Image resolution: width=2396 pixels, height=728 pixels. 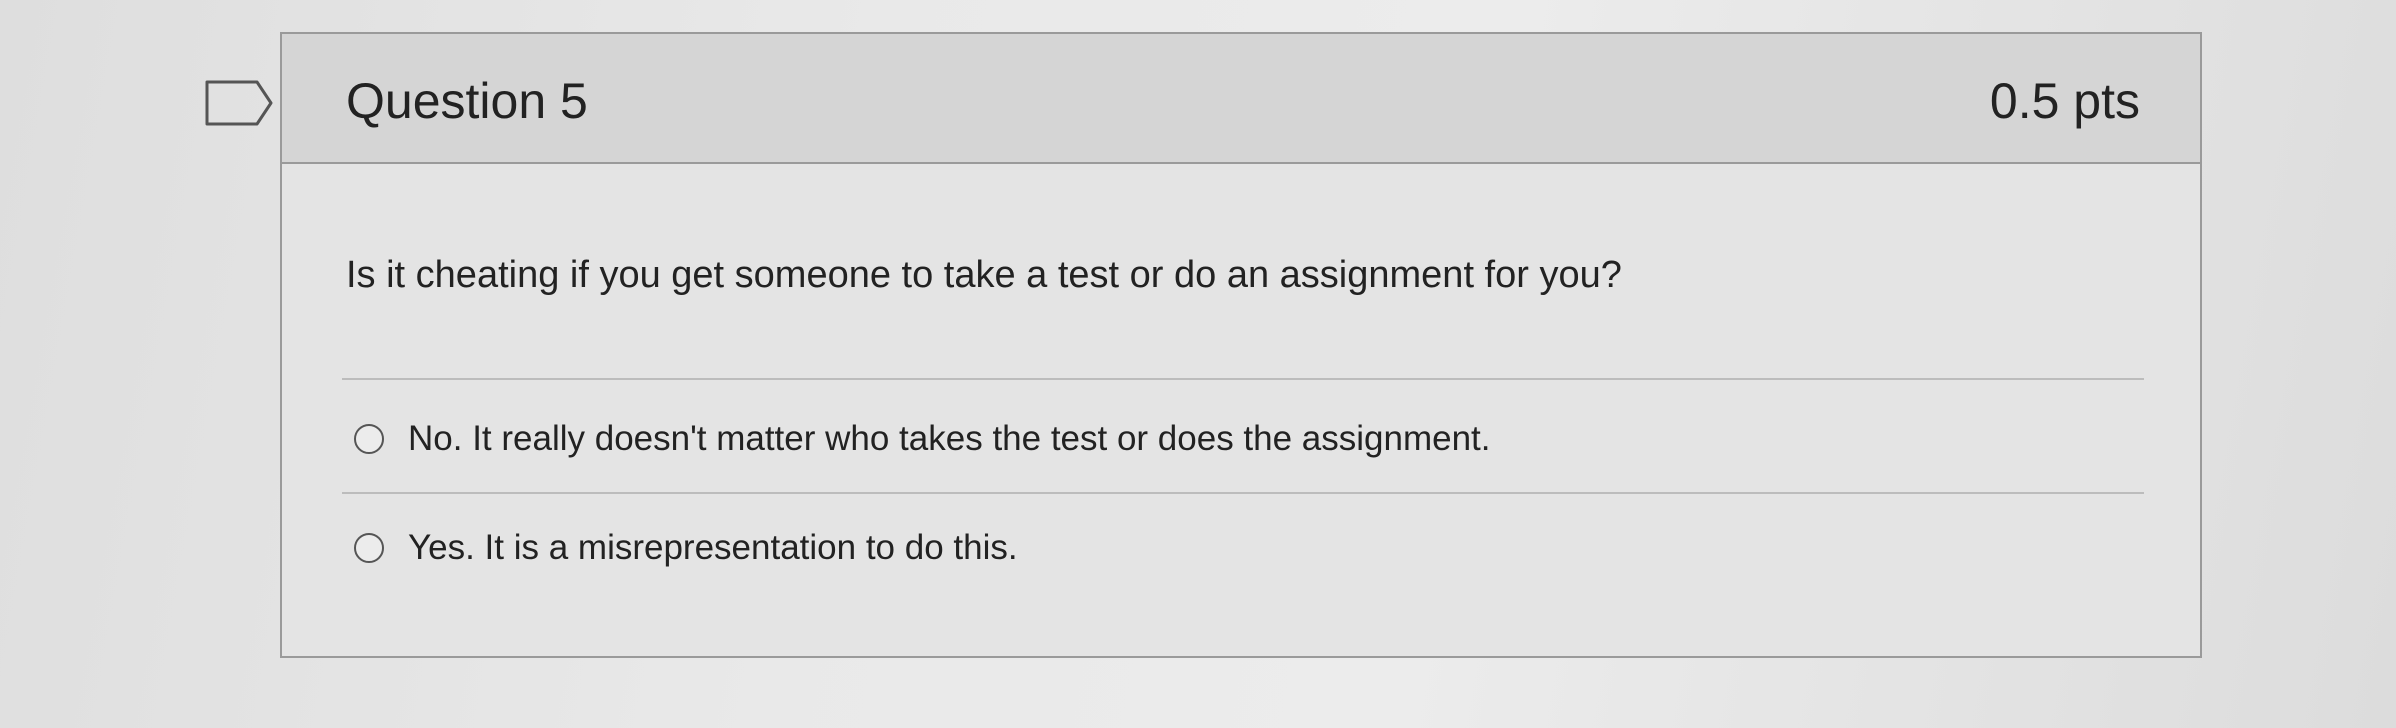 What do you see at coordinates (2064, 101) in the screenshot?
I see `question-points: 0.5 pts` at bounding box center [2064, 101].